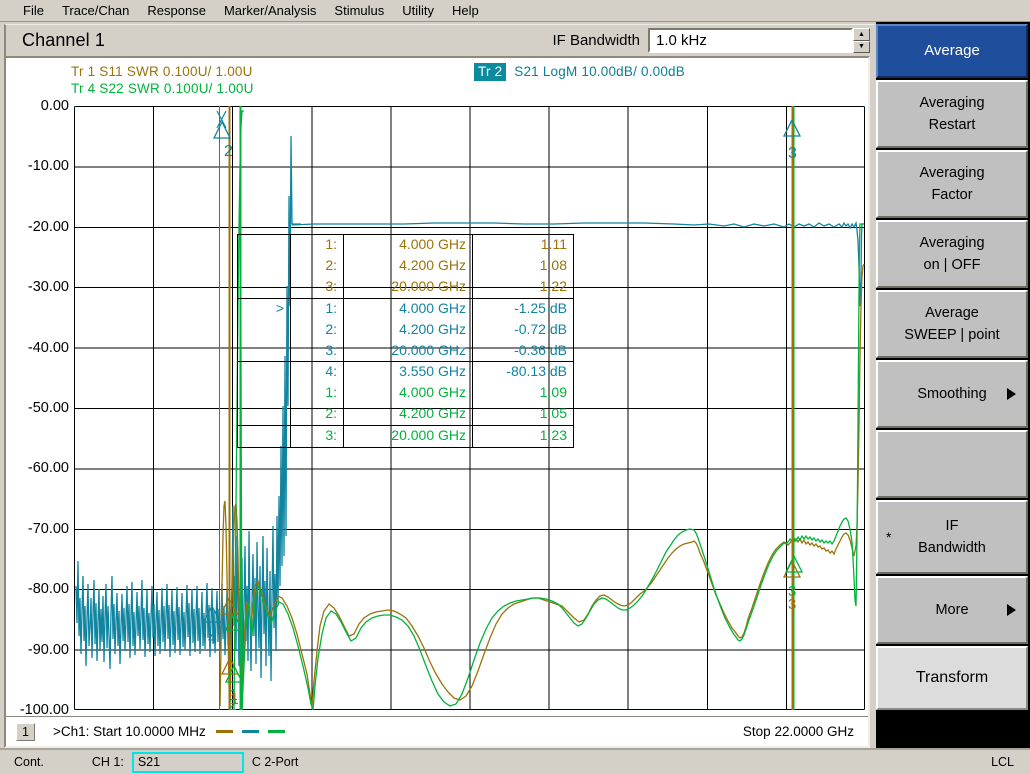 Image resolution: width=1030 pixels, height=774 pixels. I want to click on menu-item-marker-analysis: Marker/Analysis, so click(270, 11).